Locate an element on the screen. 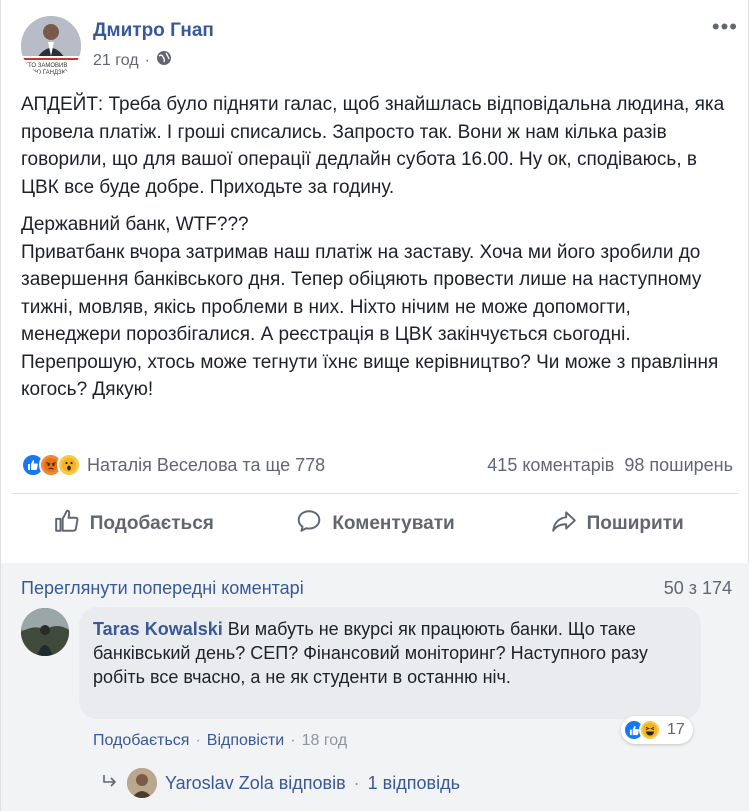 Image resolution: width=749 pixels, height=811 pixels. author-name: Дмитро Гнап is located at coordinates (153, 31).